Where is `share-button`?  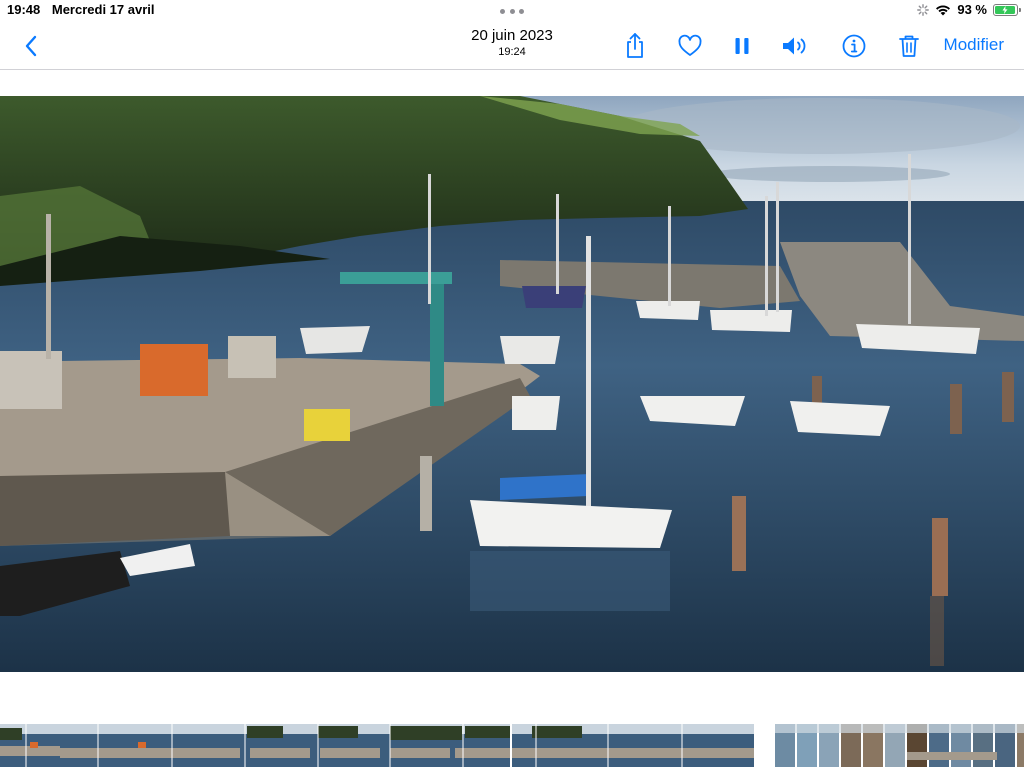
share-button is located at coordinates (635, 46).